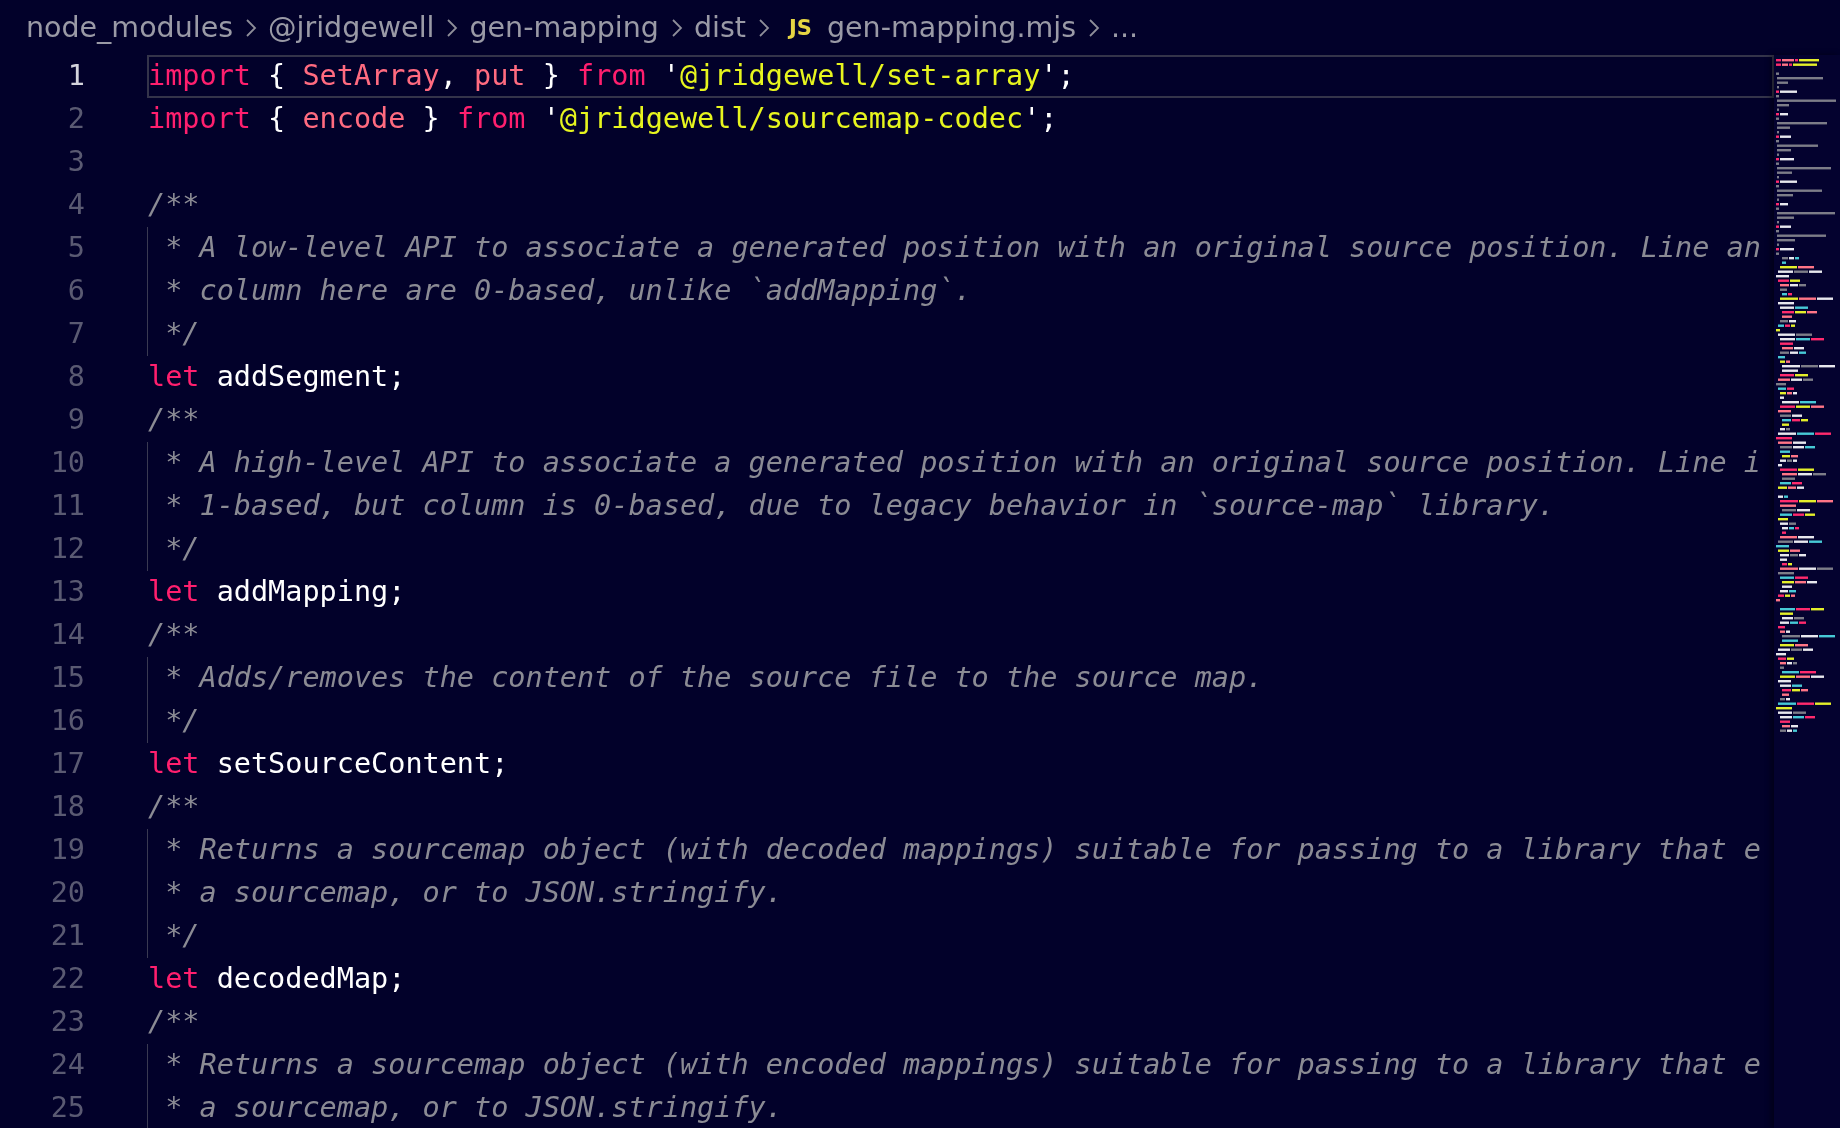 This screenshot has width=1840, height=1128. What do you see at coordinates (714, 678) in the screenshot?
I see `code-line: * Adds/removes the content of the source file to the source map.` at bounding box center [714, 678].